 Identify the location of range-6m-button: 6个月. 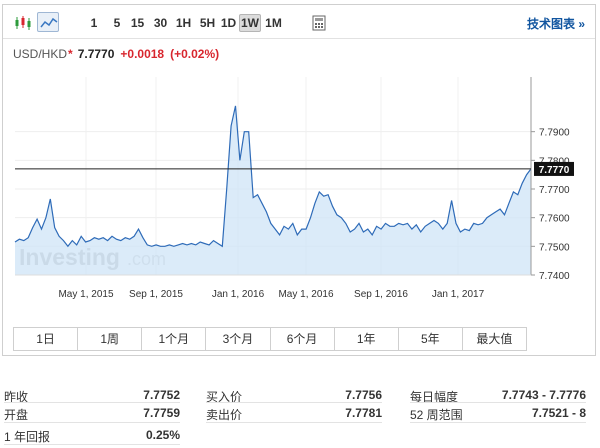
(303, 339).